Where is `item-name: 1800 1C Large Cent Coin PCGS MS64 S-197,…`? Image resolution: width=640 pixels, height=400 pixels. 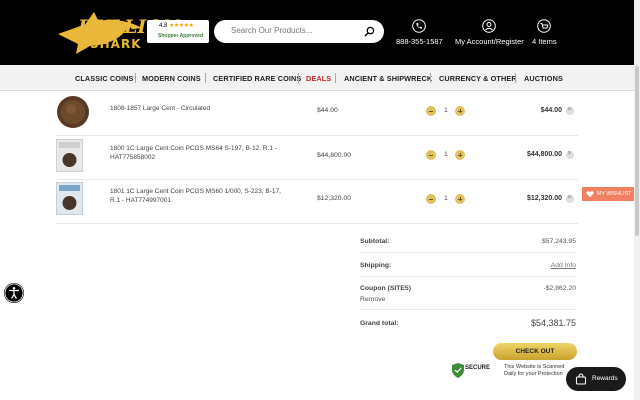
item-name: 1800 1C Large Cent Coin PCGS MS64 S-197,… is located at coordinates (200, 153).